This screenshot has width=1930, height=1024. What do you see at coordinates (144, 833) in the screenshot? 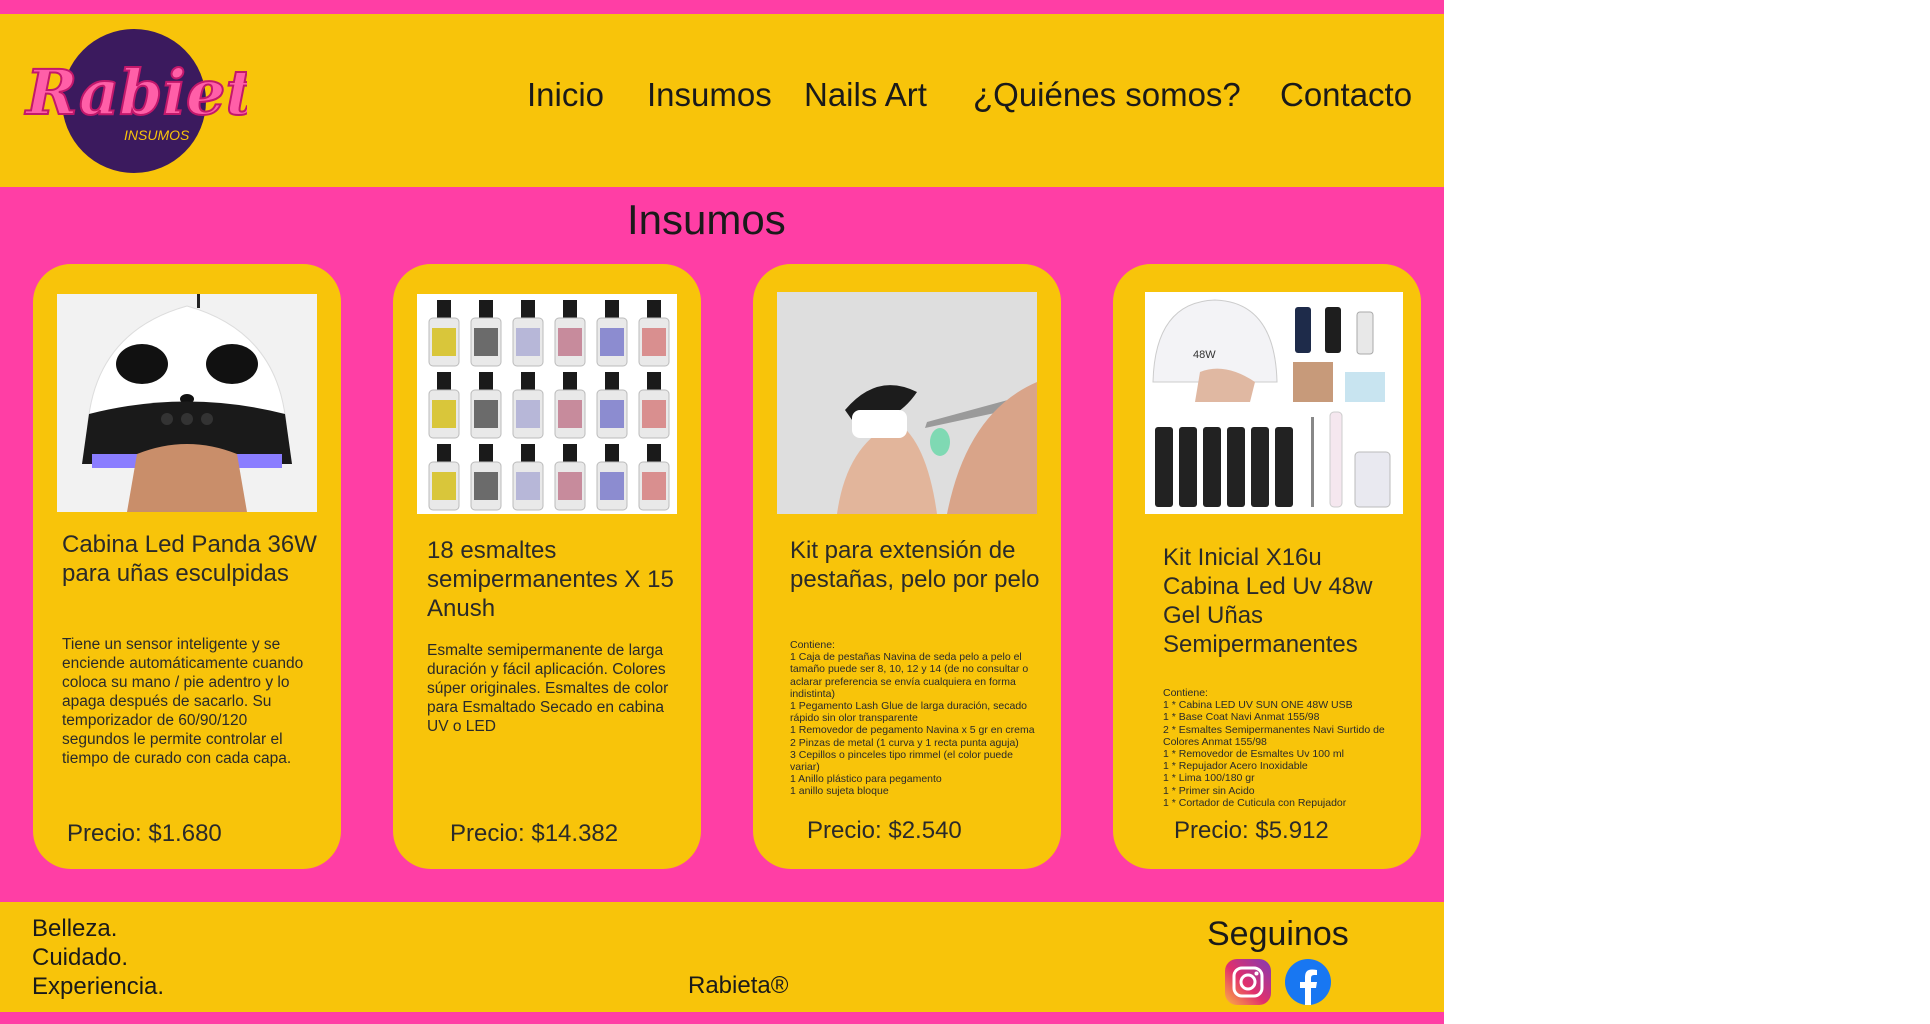
I see `product-price: Precio: $1.680` at bounding box center [144, 833].